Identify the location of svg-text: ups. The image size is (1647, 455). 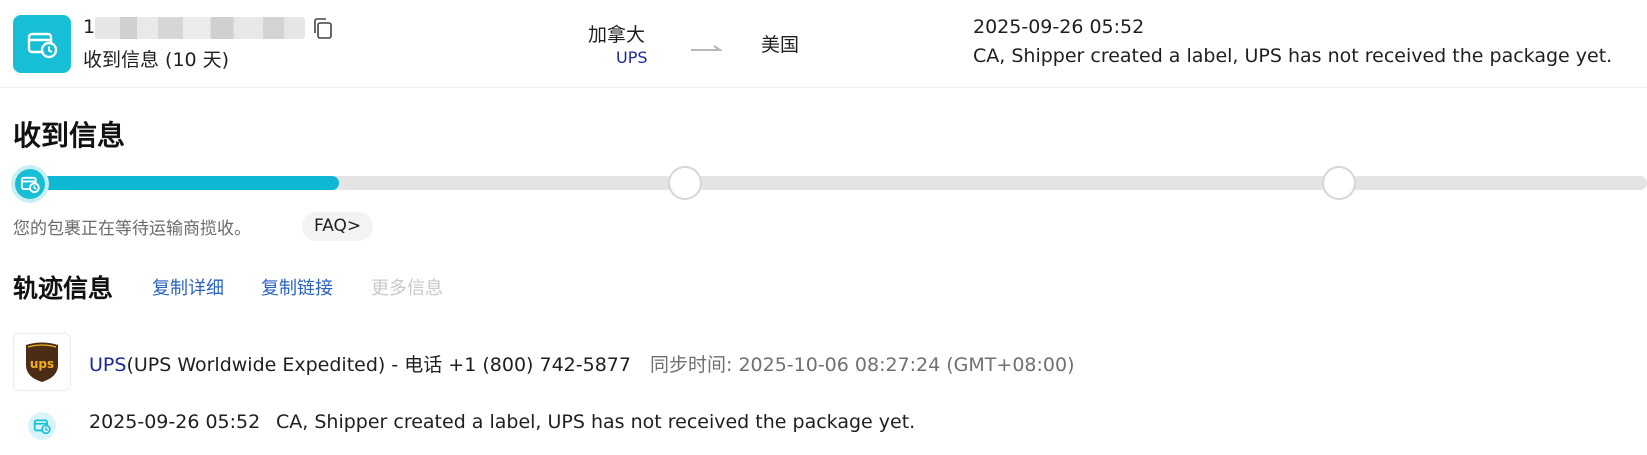
(42, 364).